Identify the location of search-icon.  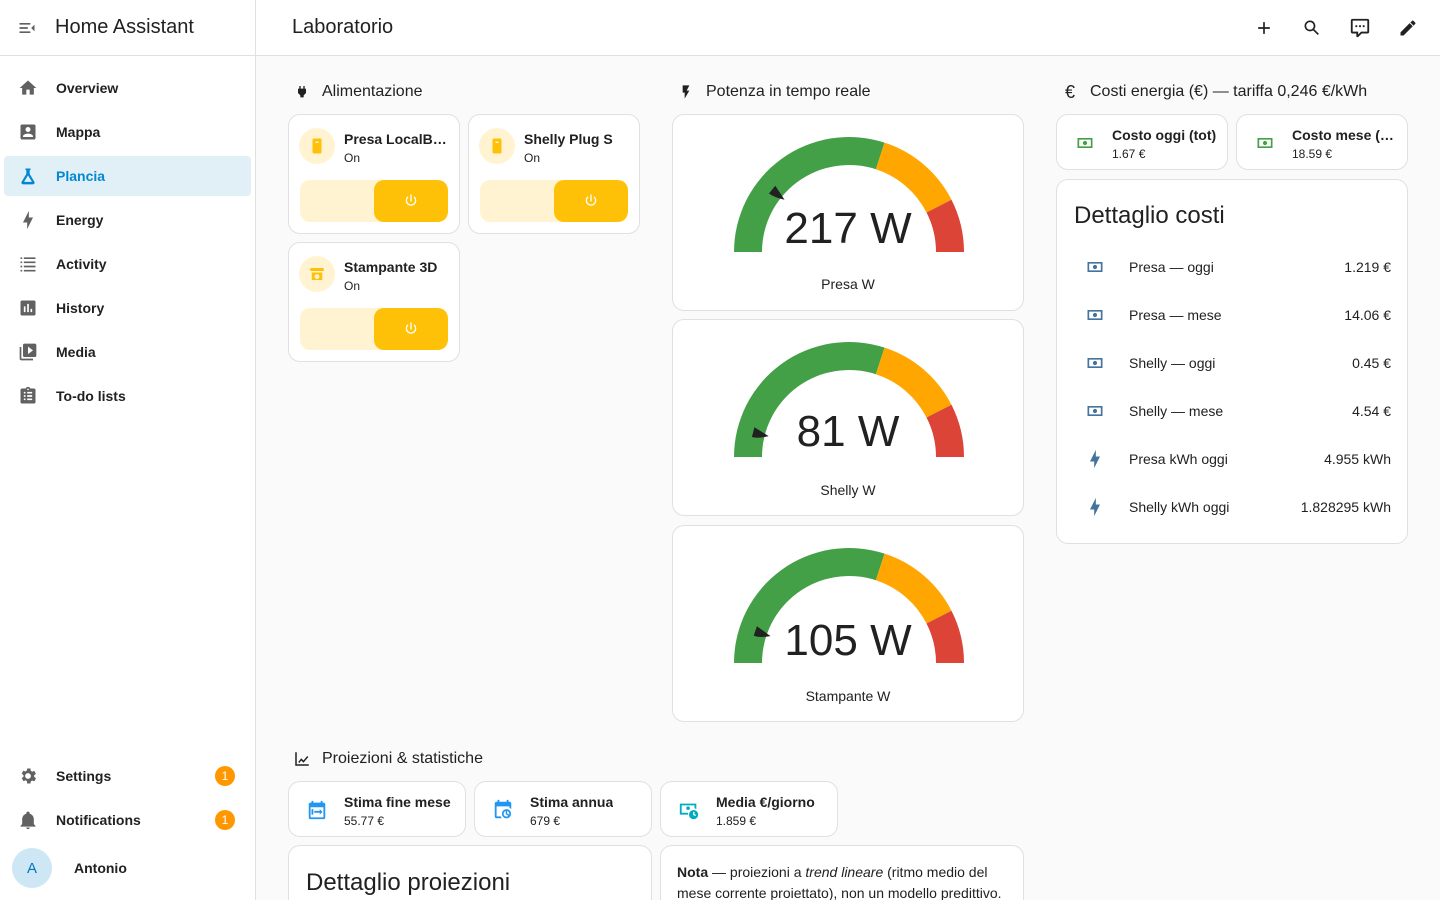
(1311, 27).